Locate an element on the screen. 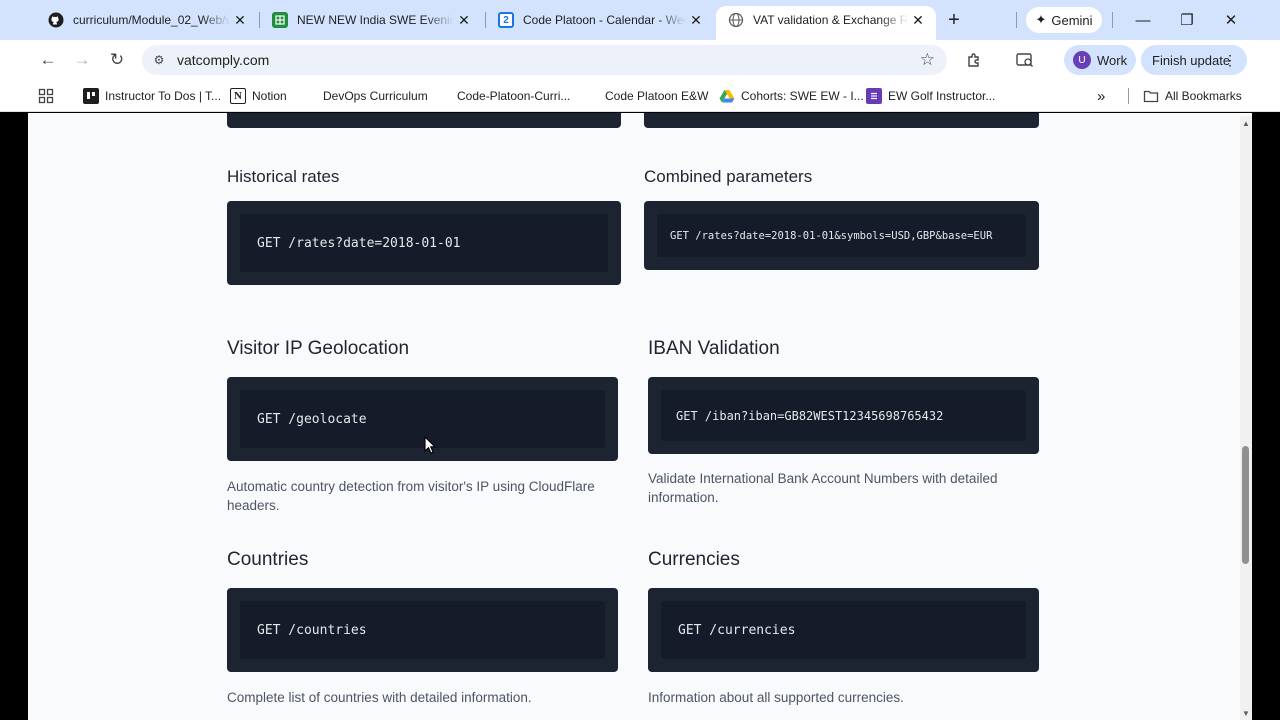 This screenshot has width=1280, height=720. code-inner: GET /countries is located at coordinates (422, 630).